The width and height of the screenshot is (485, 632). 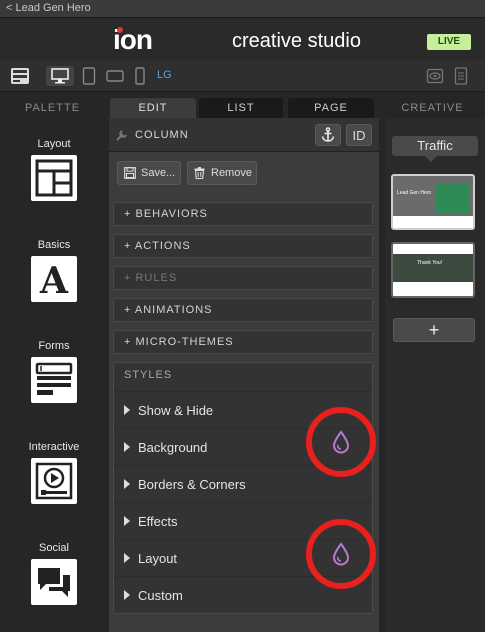 I want to click on creative-thumbnail-2: Thank You!, so click(x=433, y=270).